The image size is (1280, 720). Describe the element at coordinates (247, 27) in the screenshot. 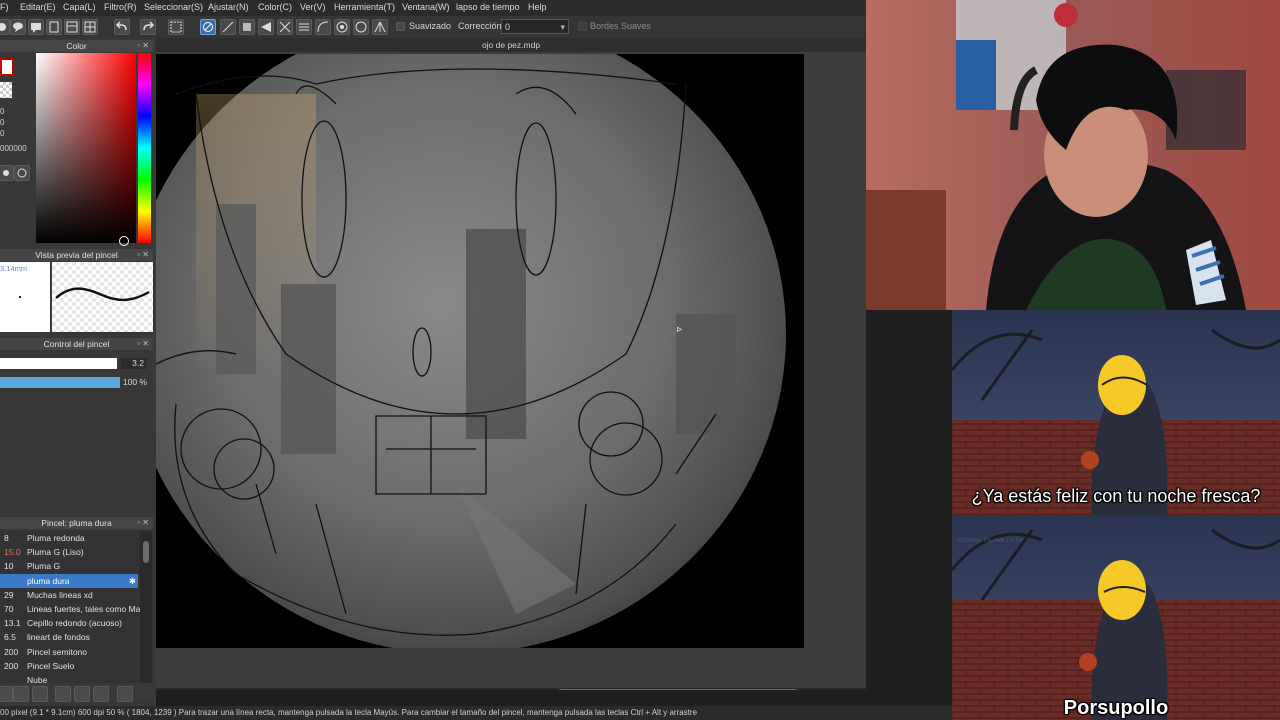

I see `stroke-weak-icon` at that location.